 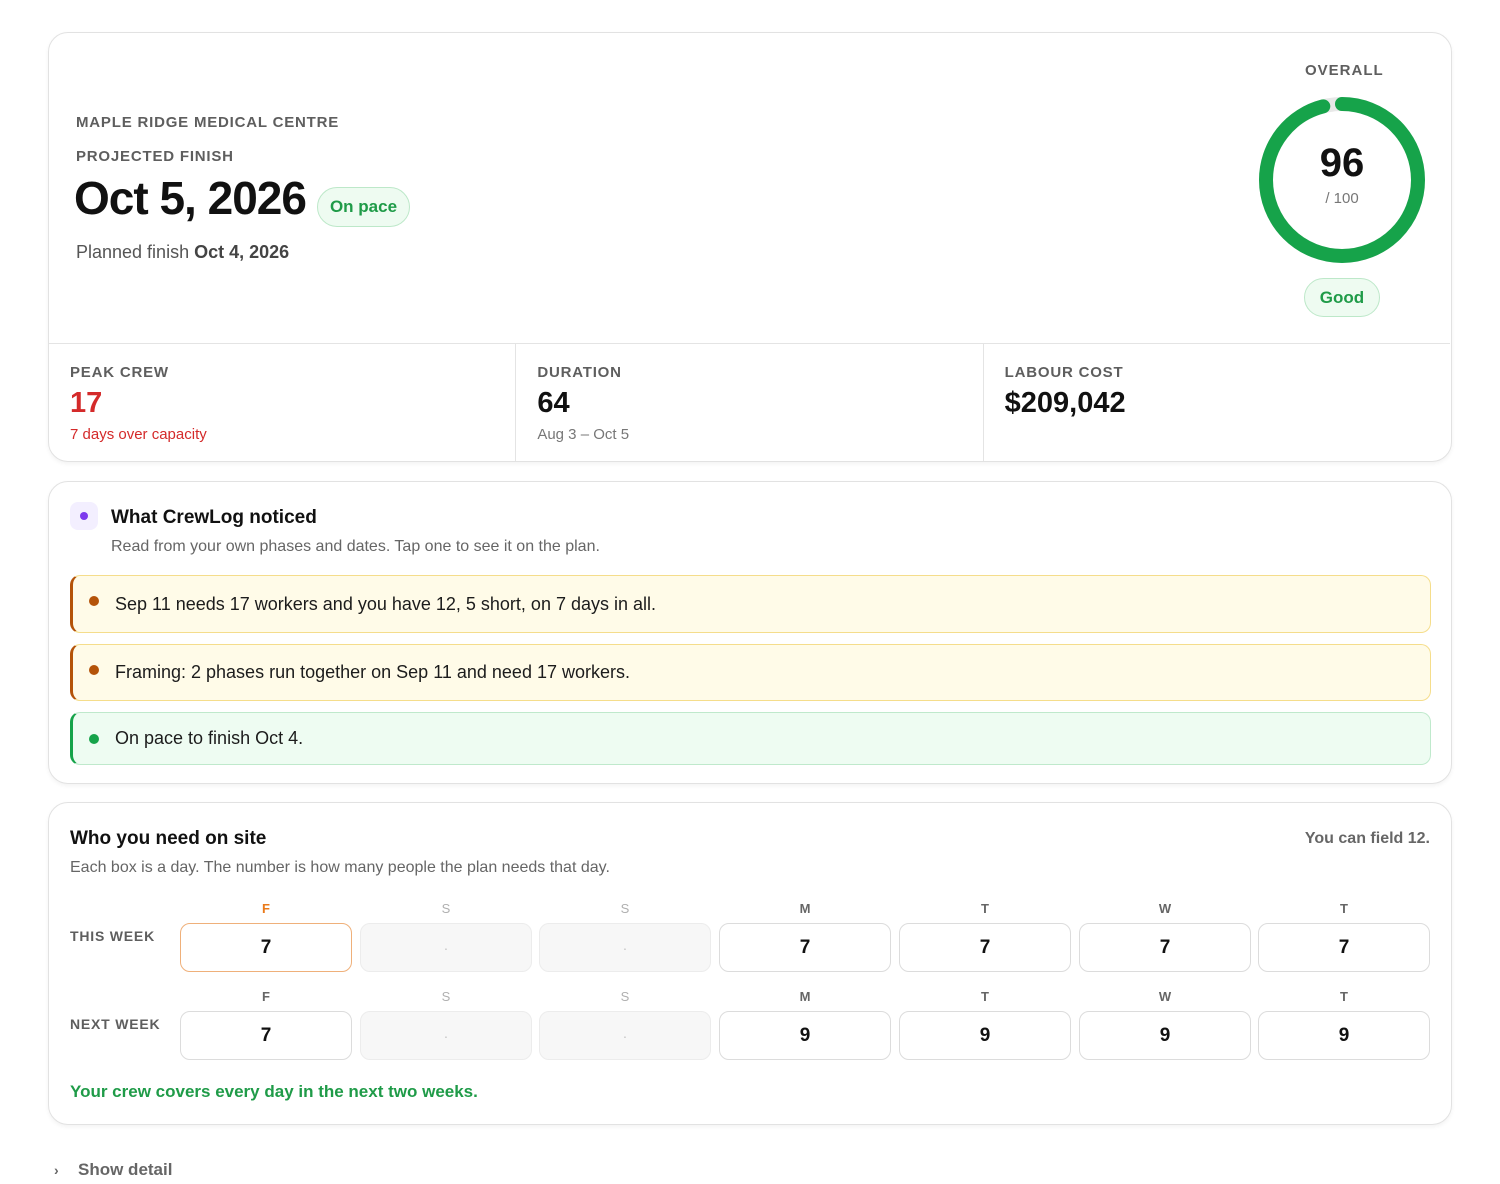 I want to click on score-rating-badge: Good, so click(x=1342, y=297).